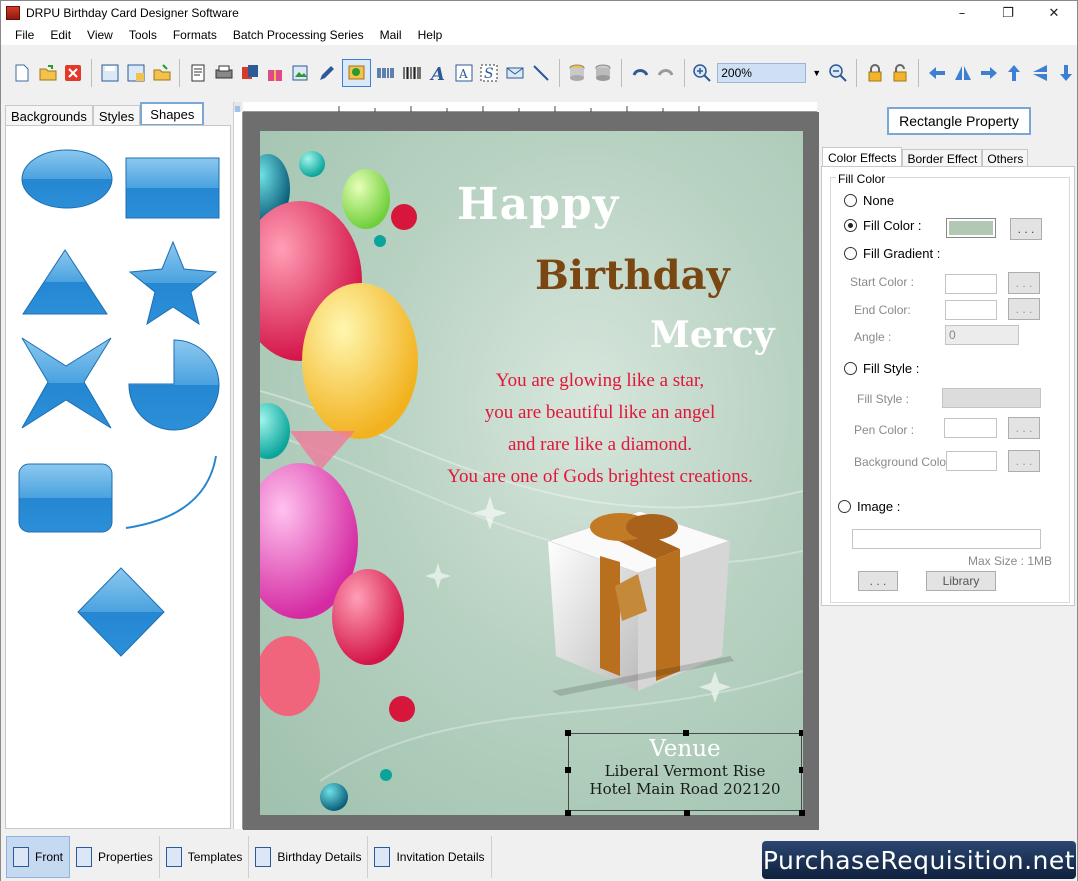  Describe the element at coordinates (327, 73) in the screenshot. I see `pen-icon` at that location.